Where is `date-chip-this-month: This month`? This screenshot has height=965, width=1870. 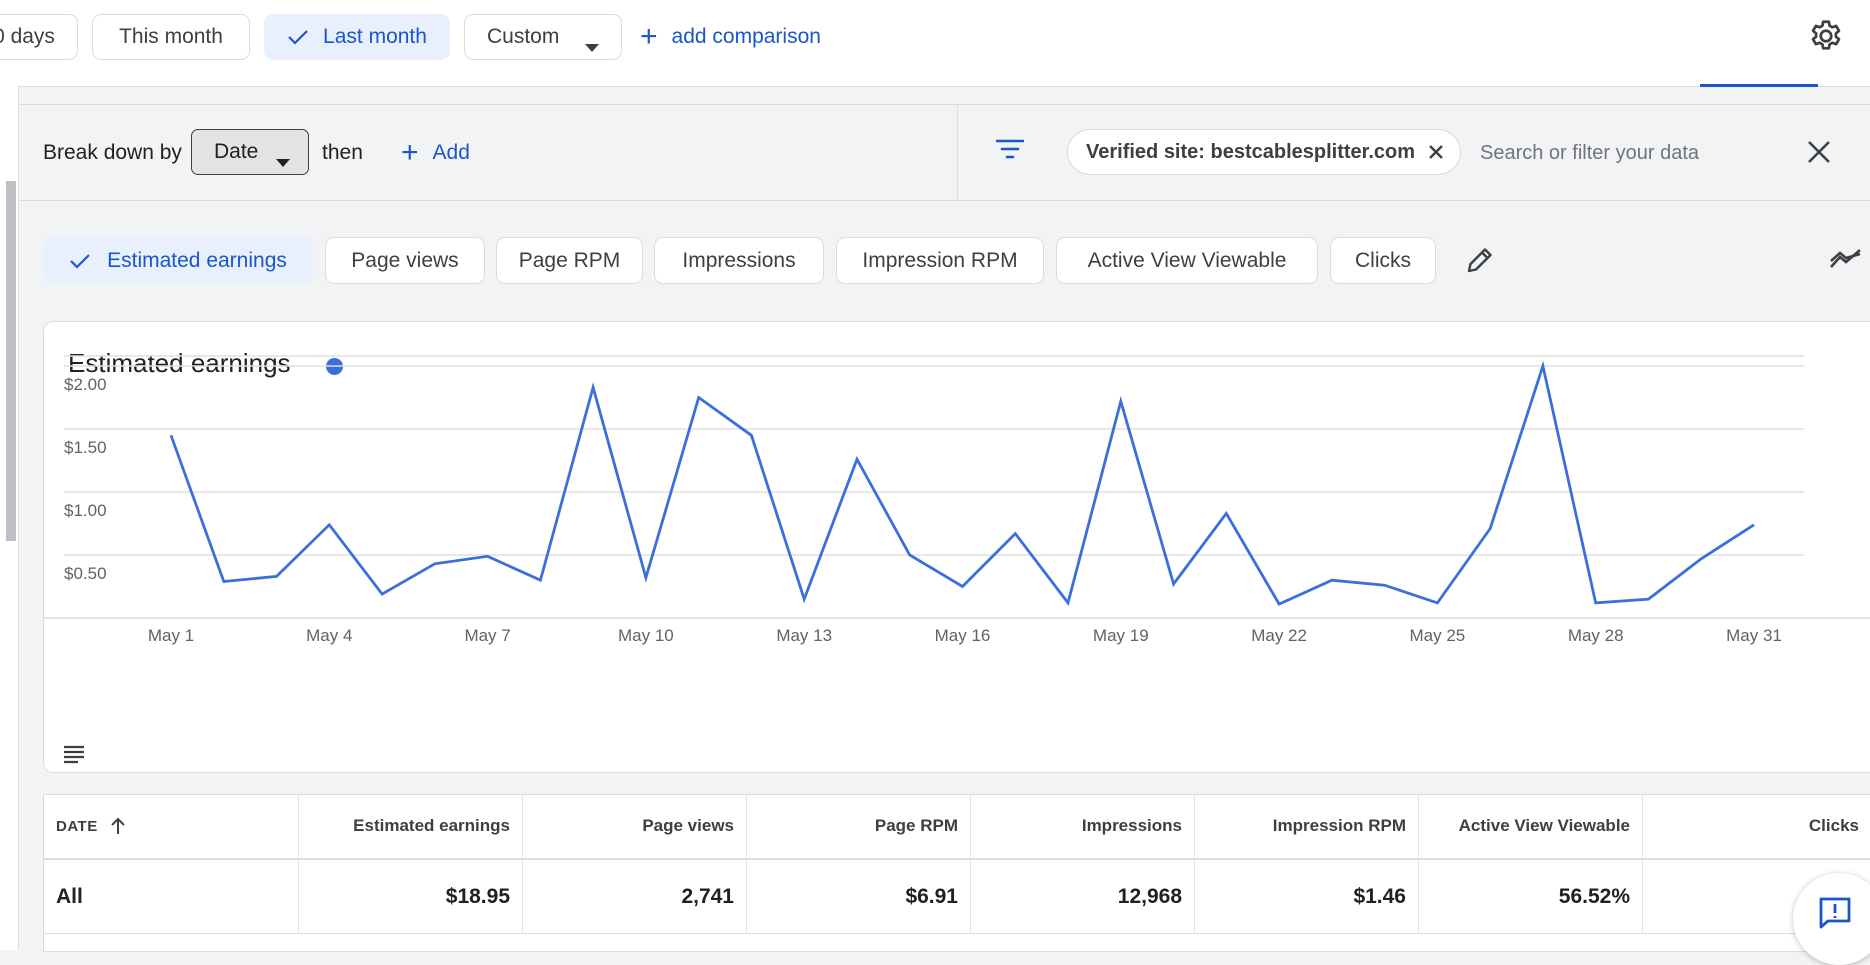 date-chip-this-month: This month is located at coordinates (171, 37).